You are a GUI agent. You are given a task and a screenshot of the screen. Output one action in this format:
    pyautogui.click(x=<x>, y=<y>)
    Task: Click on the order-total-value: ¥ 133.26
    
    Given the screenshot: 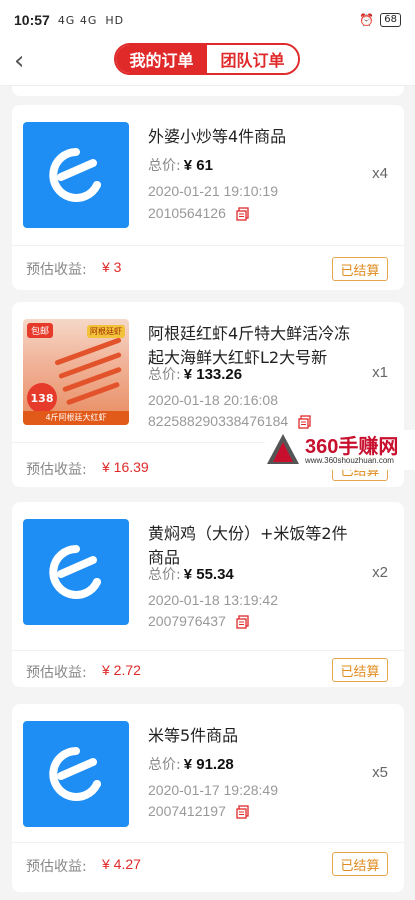 What is the action you would take?
    pyautogui.click(x=213, y=374)
    